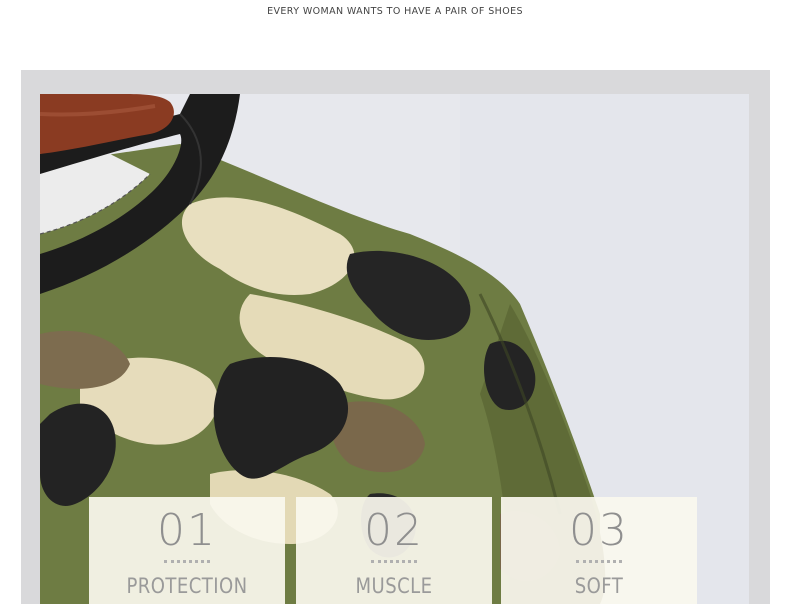 The width and height of the screenshot is (790, 604). I want to click on feature-number: 03, so click(599, 530).